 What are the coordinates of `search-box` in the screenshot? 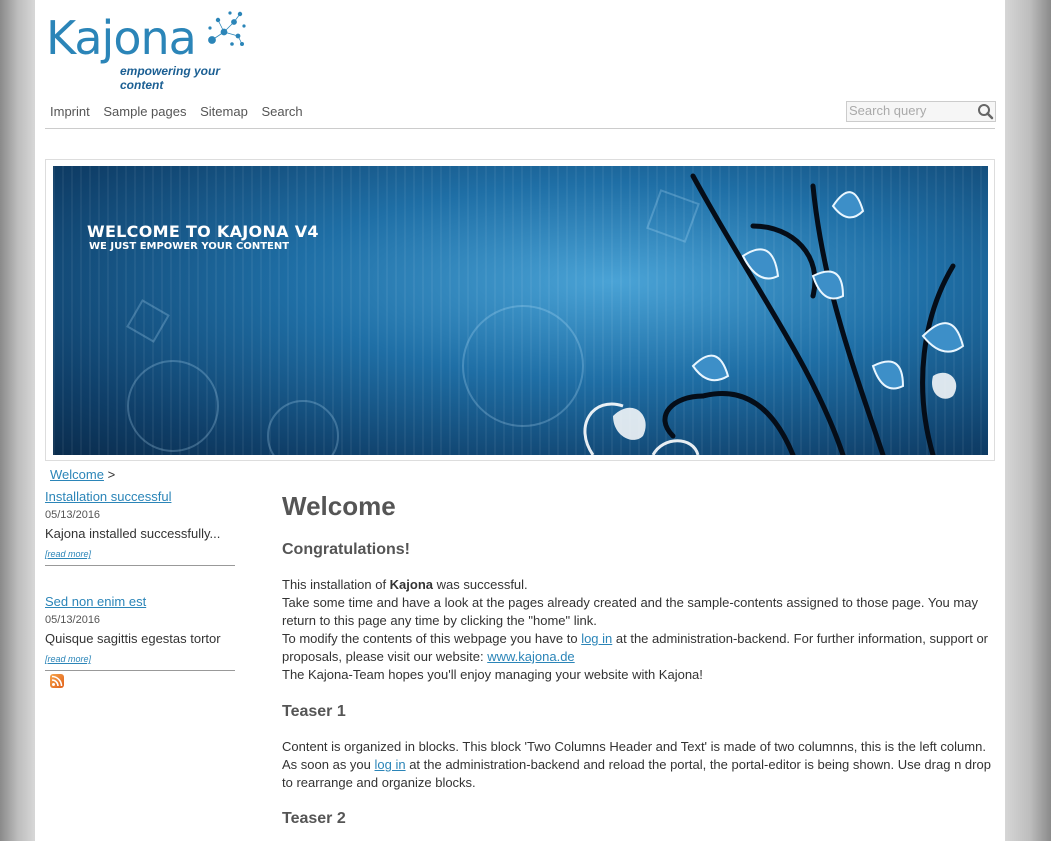 It's located at (921, 111).